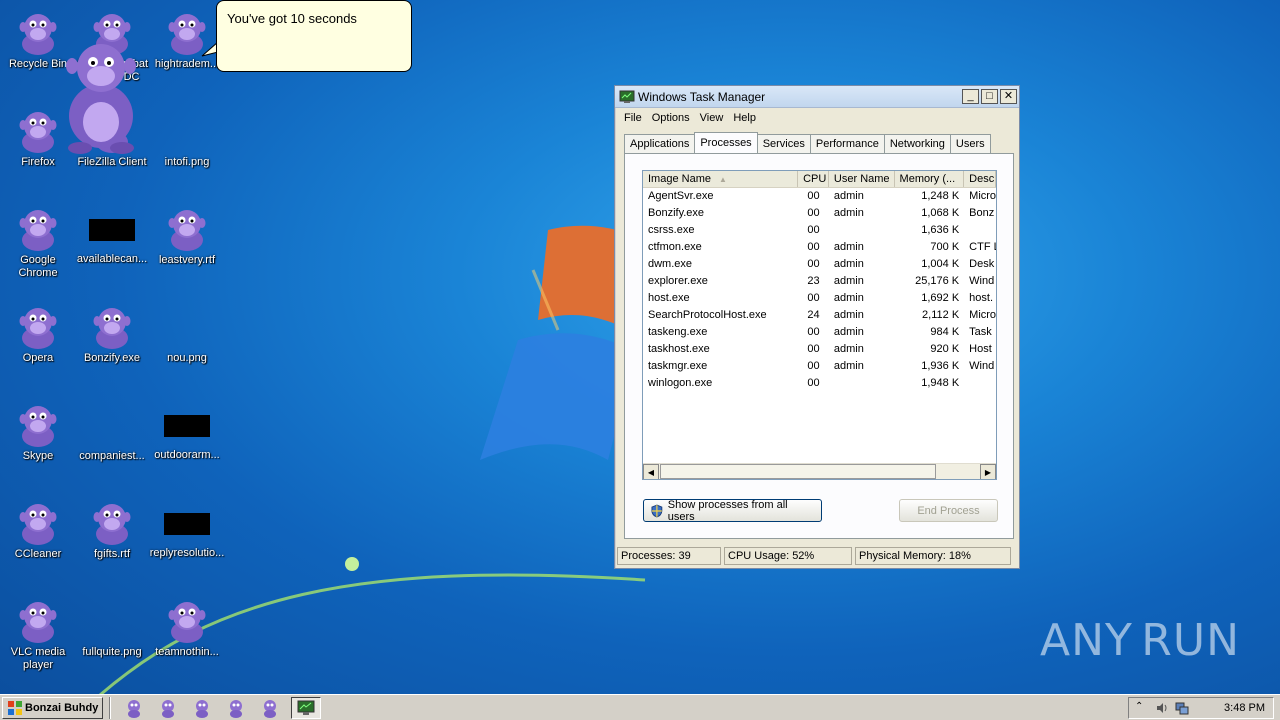 The width and height of the screenshot is (1280, 720). What do you see at coordinates (970, 143) in the screenshot?
I see `tab-users: Users` at bounding box center [970, 143].